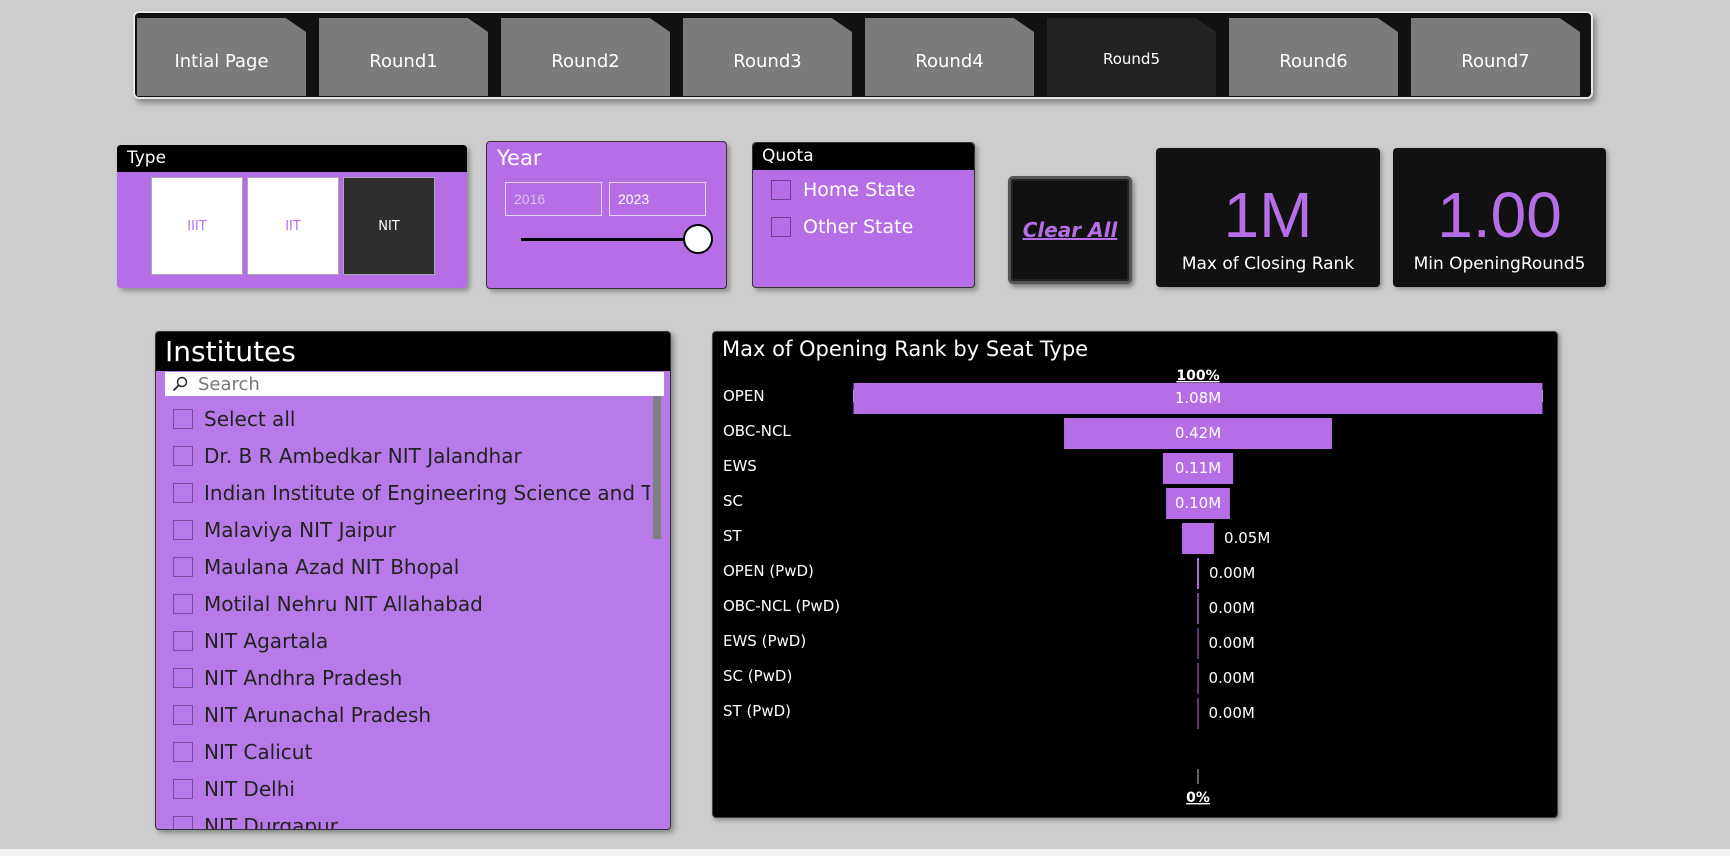 The image size is (1730, 856). What do you see at coordinates (519, 158) in the screenshot?
I see `year-slicer-title: Year` at bounding box center [519, 158].